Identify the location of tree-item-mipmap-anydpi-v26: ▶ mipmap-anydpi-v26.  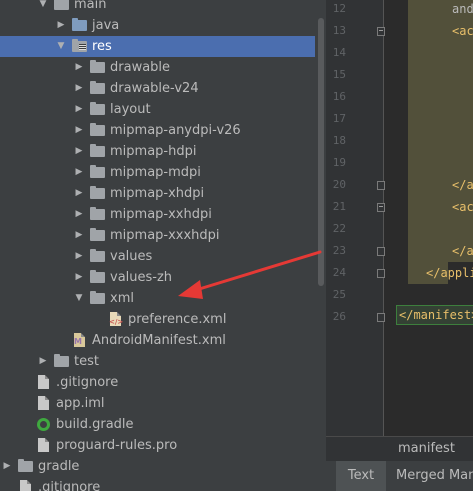
(157, 130).